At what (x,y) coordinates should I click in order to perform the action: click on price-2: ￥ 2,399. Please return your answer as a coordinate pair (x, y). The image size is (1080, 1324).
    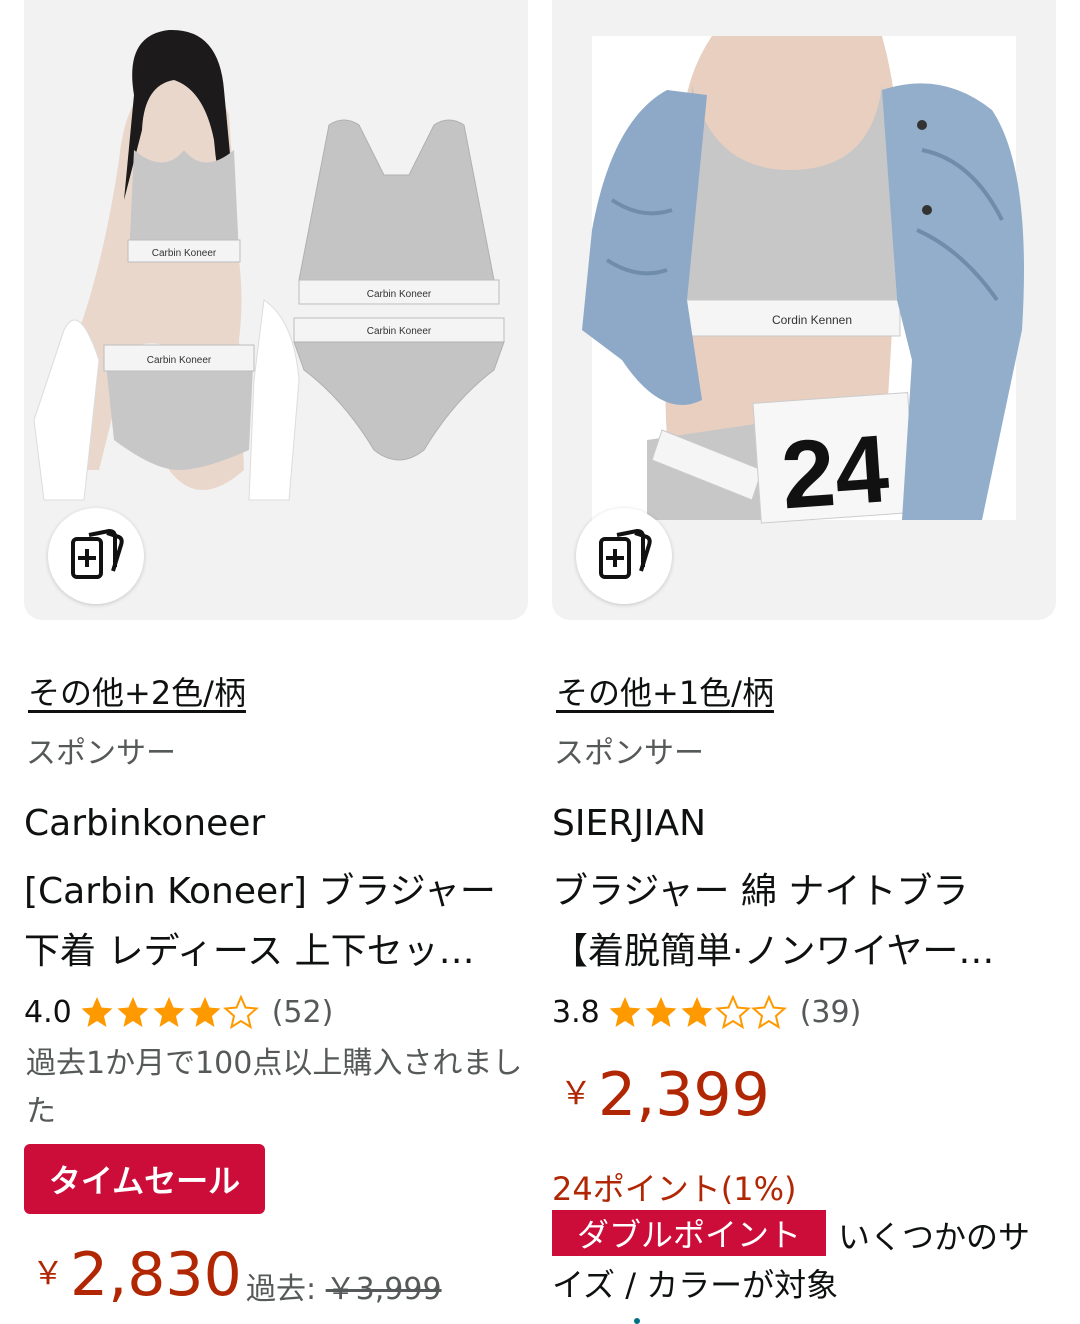
    Looking at the image, I should click on (665, 1100).